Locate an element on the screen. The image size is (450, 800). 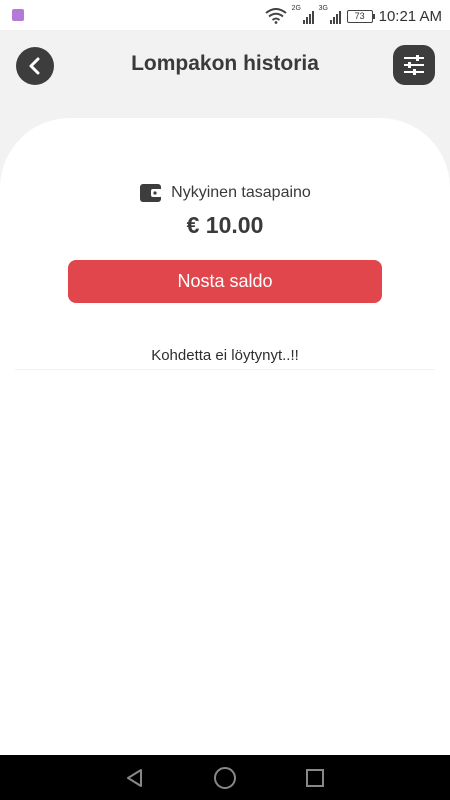
nav-recents-button is located at coordinates (315, 778).